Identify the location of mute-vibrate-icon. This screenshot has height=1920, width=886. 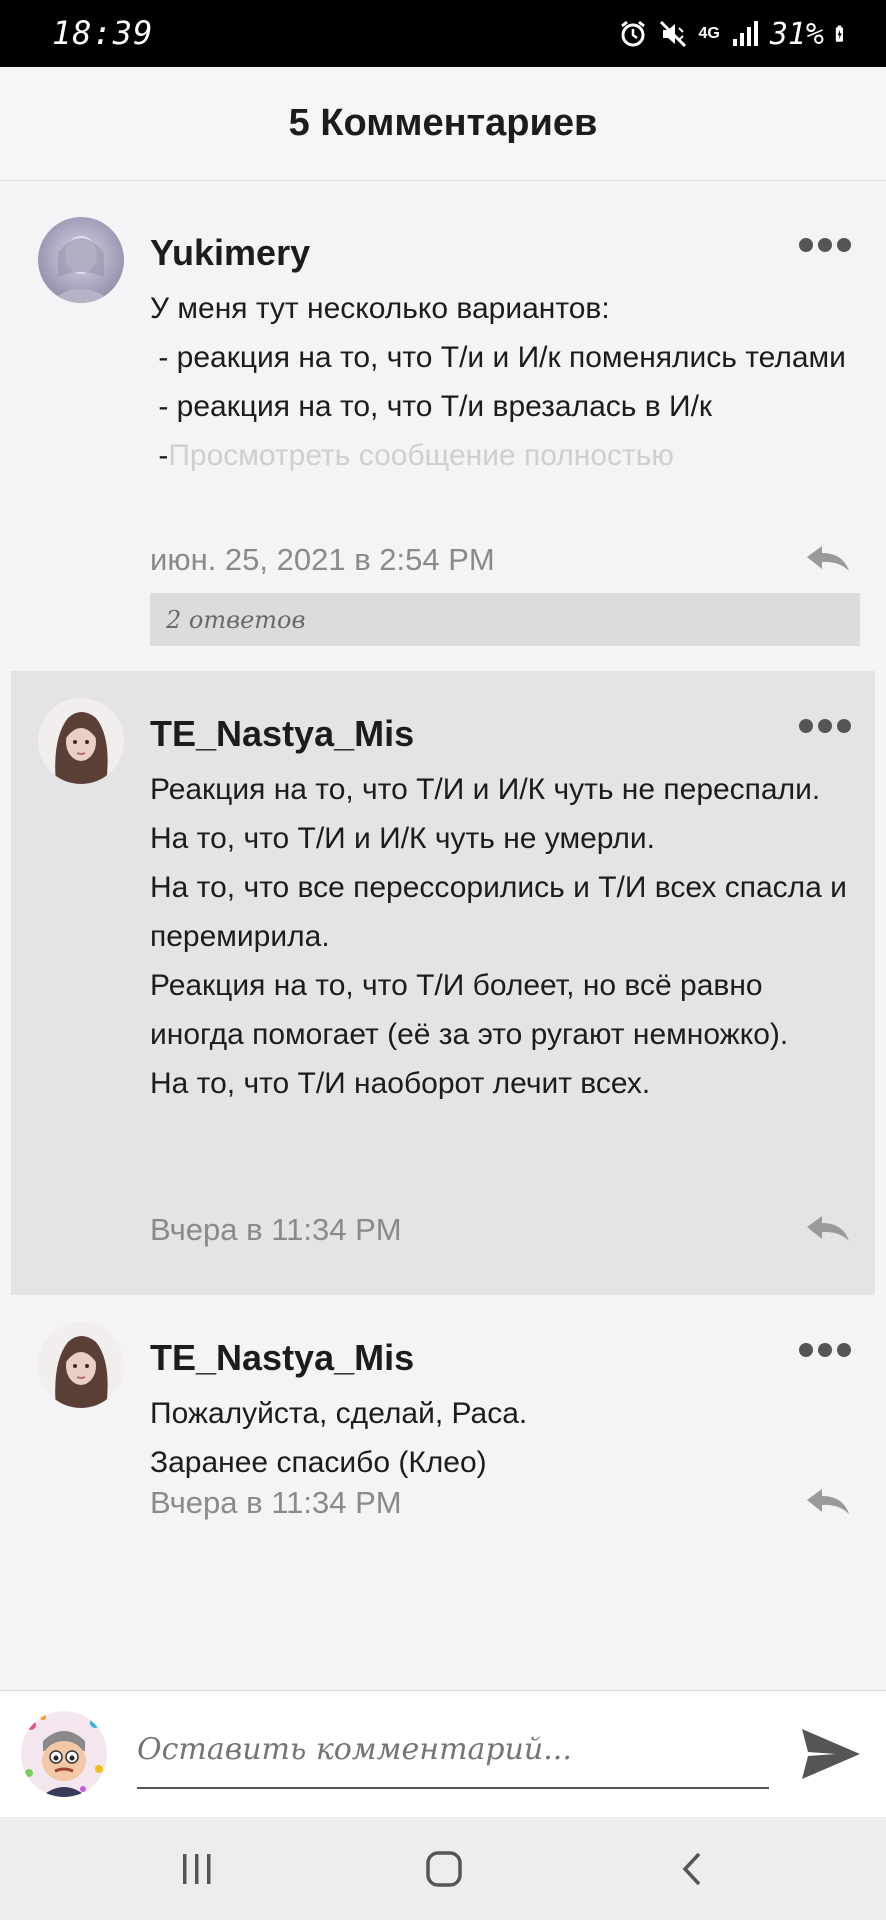
(673, 34).